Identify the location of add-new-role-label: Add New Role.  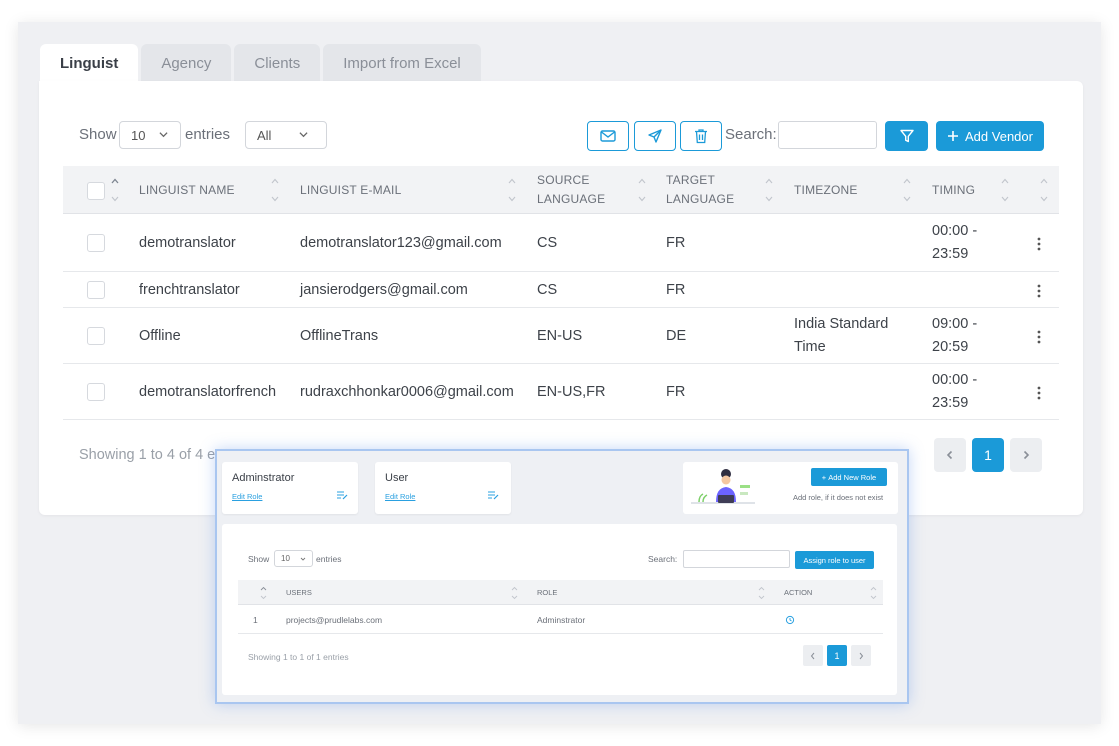
(852, 477).